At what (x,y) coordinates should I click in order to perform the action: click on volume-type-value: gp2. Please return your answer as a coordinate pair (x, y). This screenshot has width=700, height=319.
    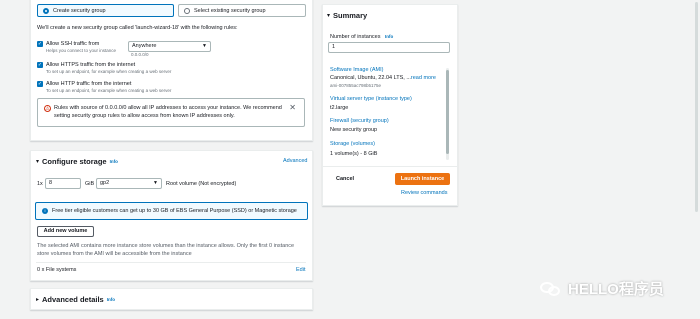
    Looking at the image, I should click on (105, 183).